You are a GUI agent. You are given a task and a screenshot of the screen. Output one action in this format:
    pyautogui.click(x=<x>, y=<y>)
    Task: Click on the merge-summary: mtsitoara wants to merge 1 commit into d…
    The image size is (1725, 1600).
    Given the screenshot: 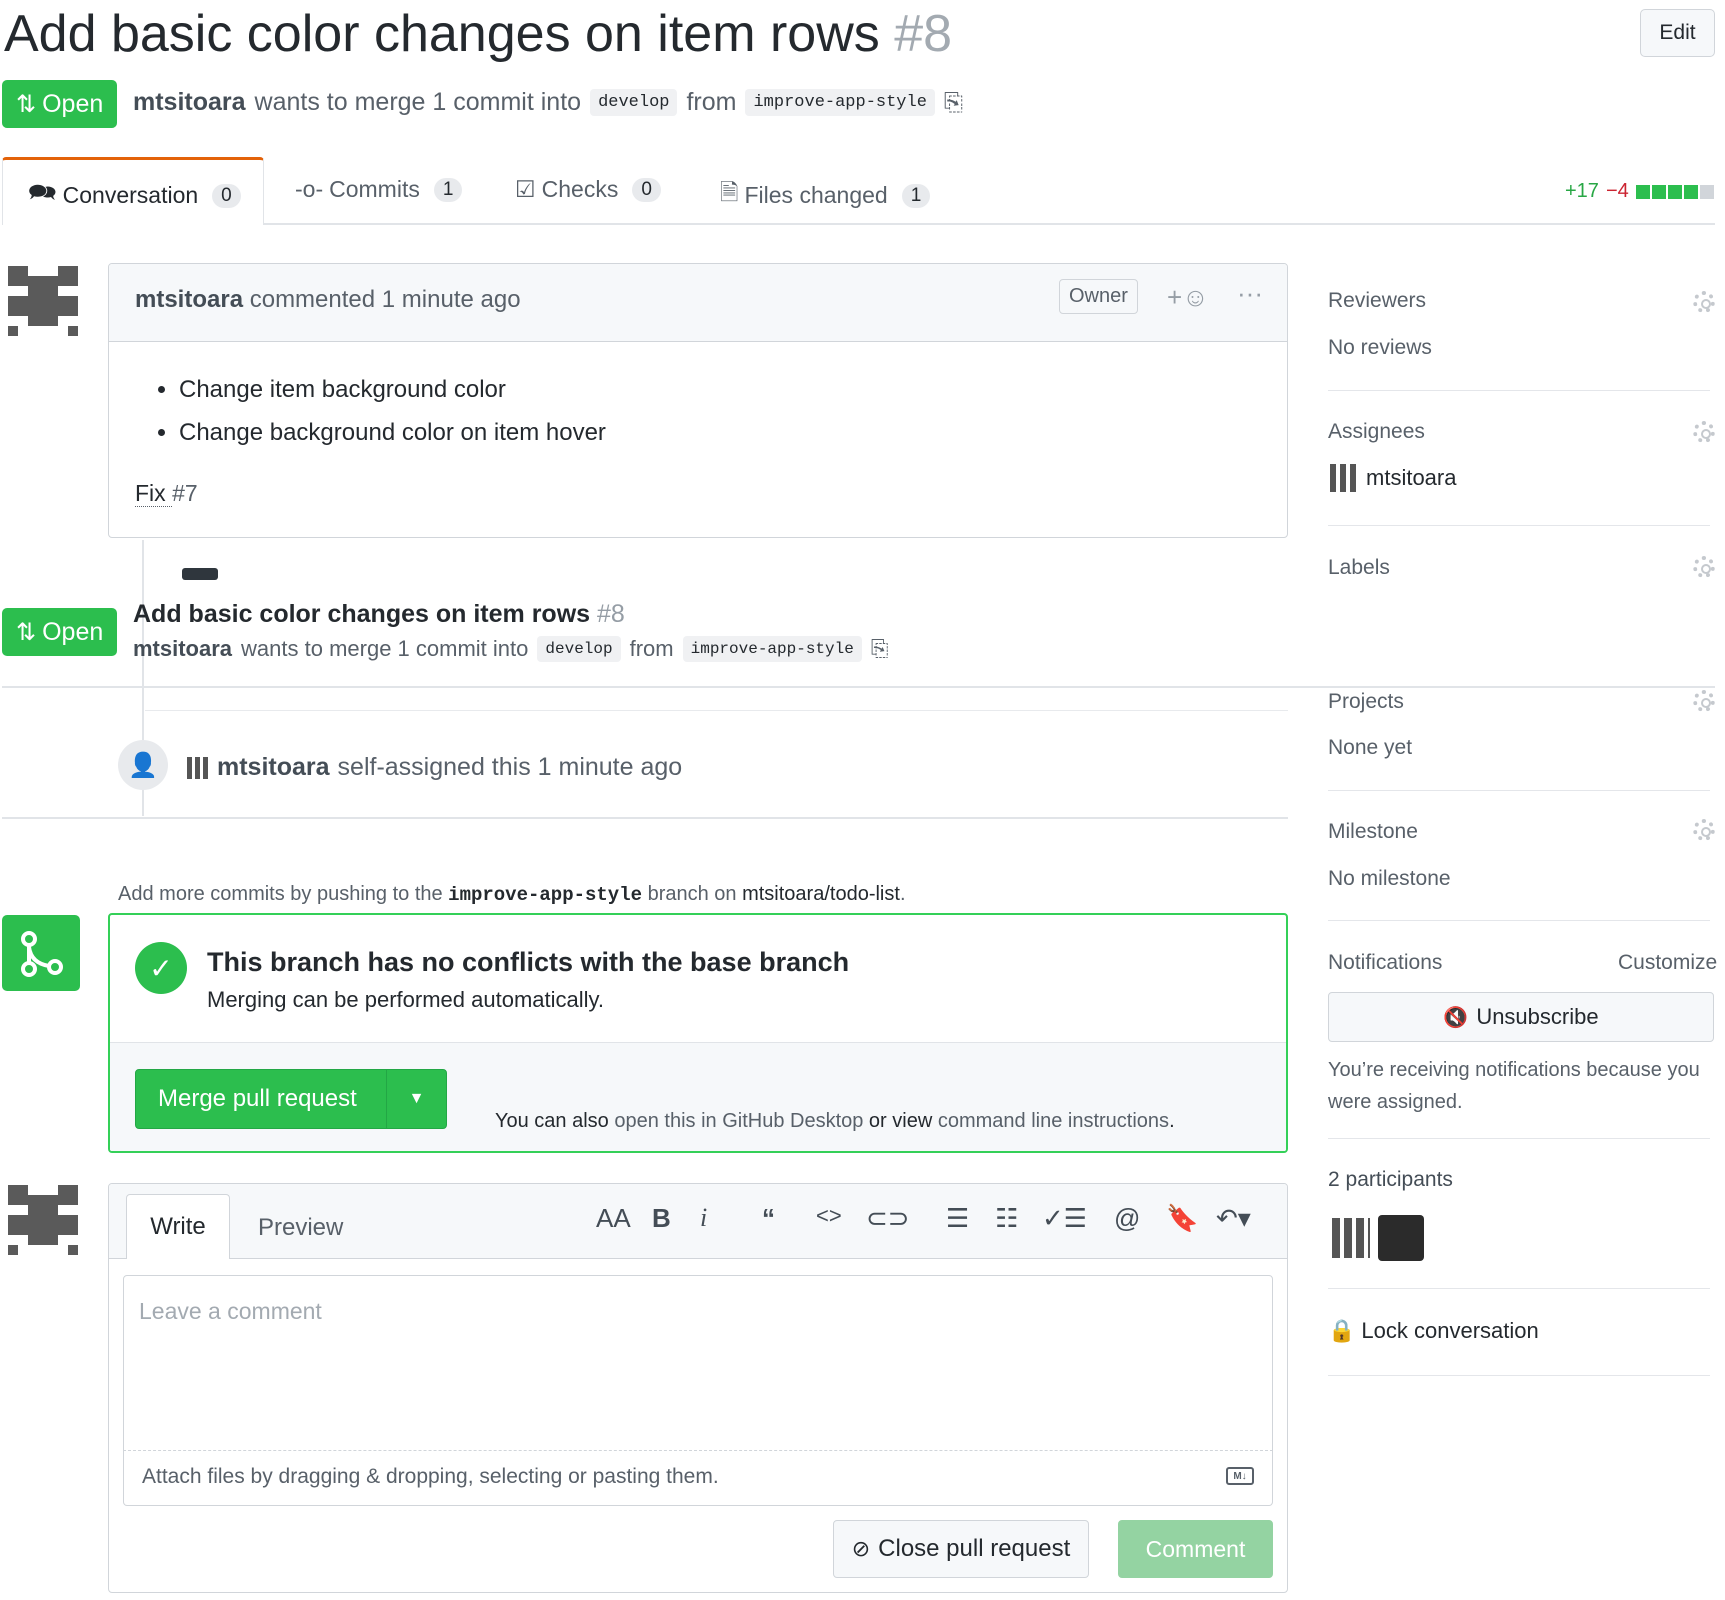 What is the action you would take?
    pyautogui.click(x=548, y=102)
    